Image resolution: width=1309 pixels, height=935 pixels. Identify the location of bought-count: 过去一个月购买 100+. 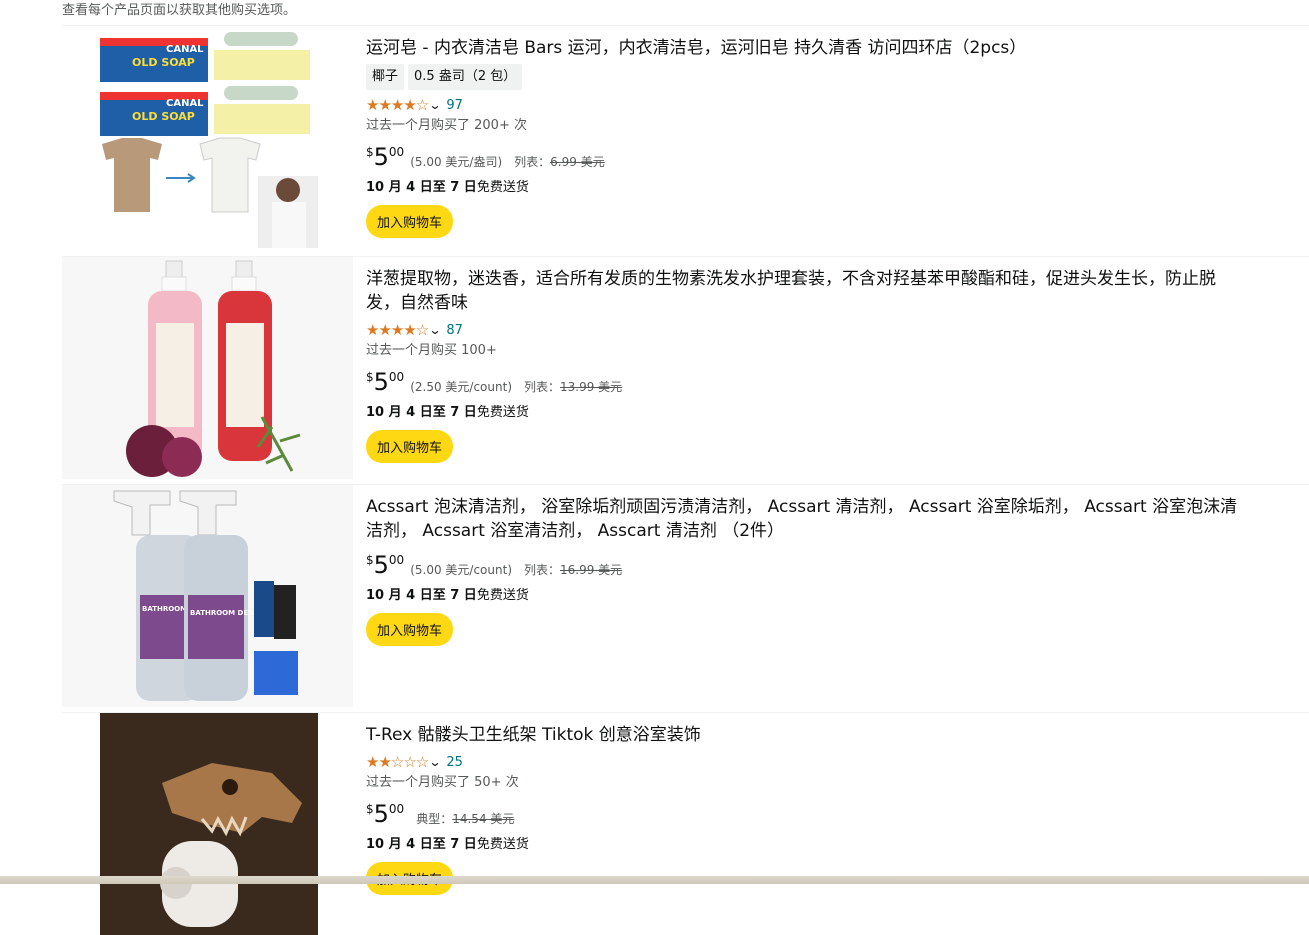
(431, 350).